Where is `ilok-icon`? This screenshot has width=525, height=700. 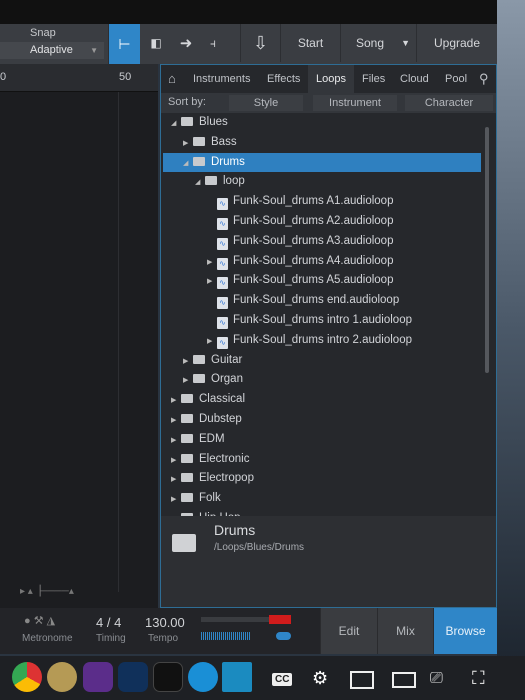
ilok-icon is located at coordinates (168, 677).